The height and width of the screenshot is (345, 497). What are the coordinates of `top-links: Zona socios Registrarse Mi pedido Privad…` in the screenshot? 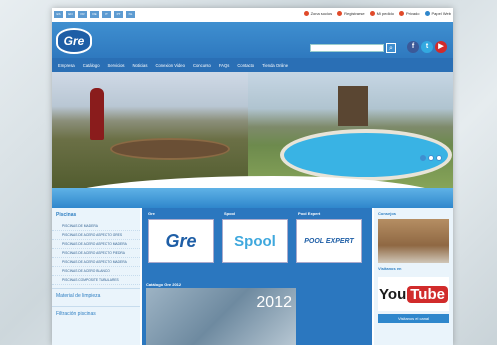 It's located at (377, 13).